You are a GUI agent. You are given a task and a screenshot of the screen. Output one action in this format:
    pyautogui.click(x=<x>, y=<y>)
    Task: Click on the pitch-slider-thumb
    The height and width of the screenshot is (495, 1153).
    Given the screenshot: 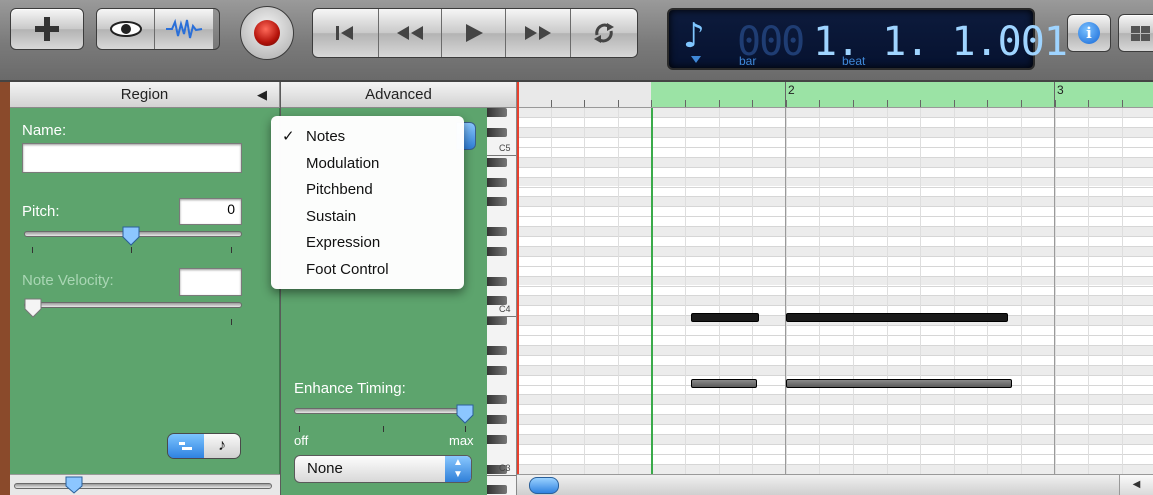 What is the action you would take?
    pyautogui.click(x=131, y=236)
    